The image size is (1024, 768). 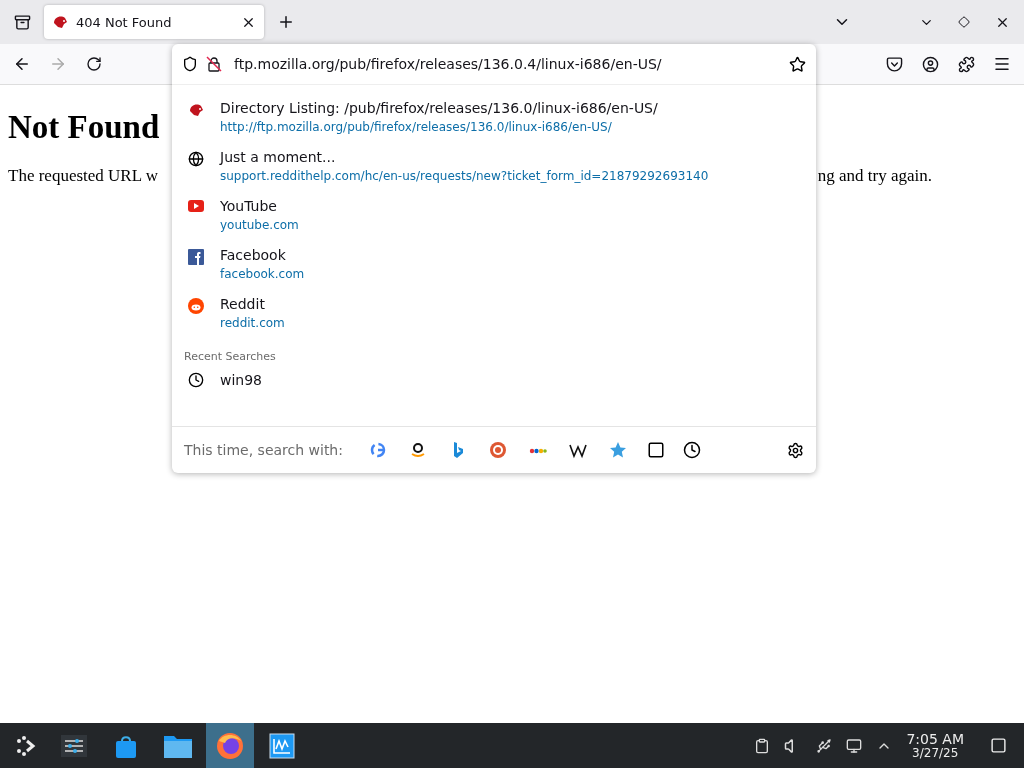 What do you see at coordinates (874, 176) in the screenshot?
I see `body-text: ng and try again.` at bounding box center [874, 176].